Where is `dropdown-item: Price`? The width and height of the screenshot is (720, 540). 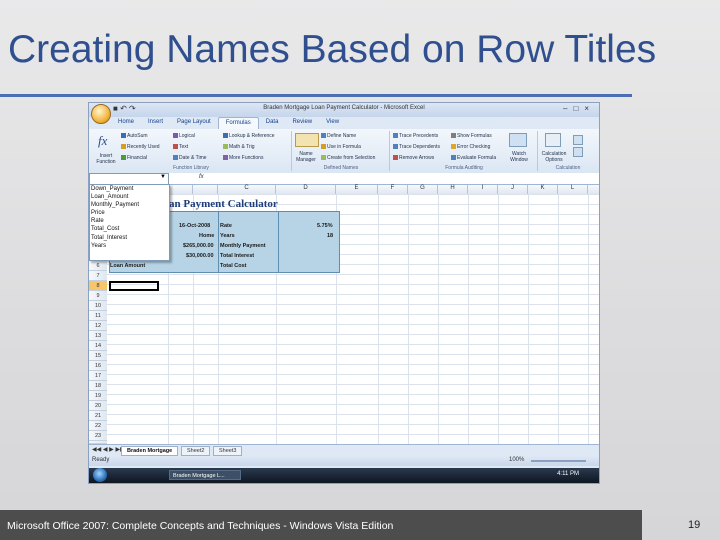 dropdown-item: Price is located at coordinates (129, 213).